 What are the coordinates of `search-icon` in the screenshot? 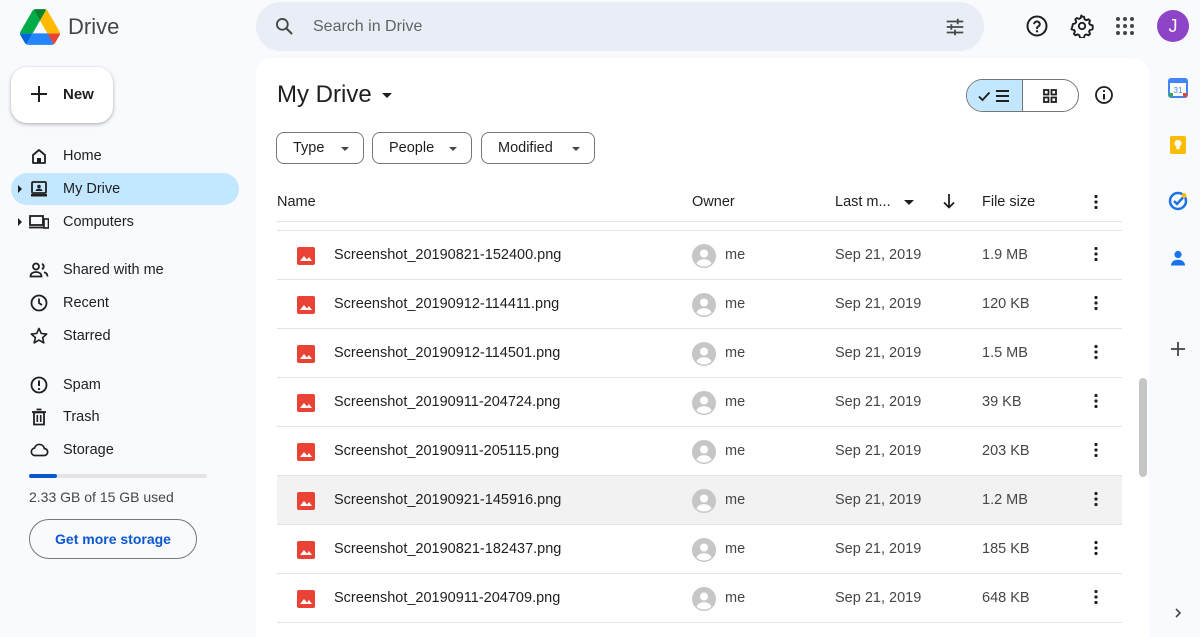 It's located at (284, 28).